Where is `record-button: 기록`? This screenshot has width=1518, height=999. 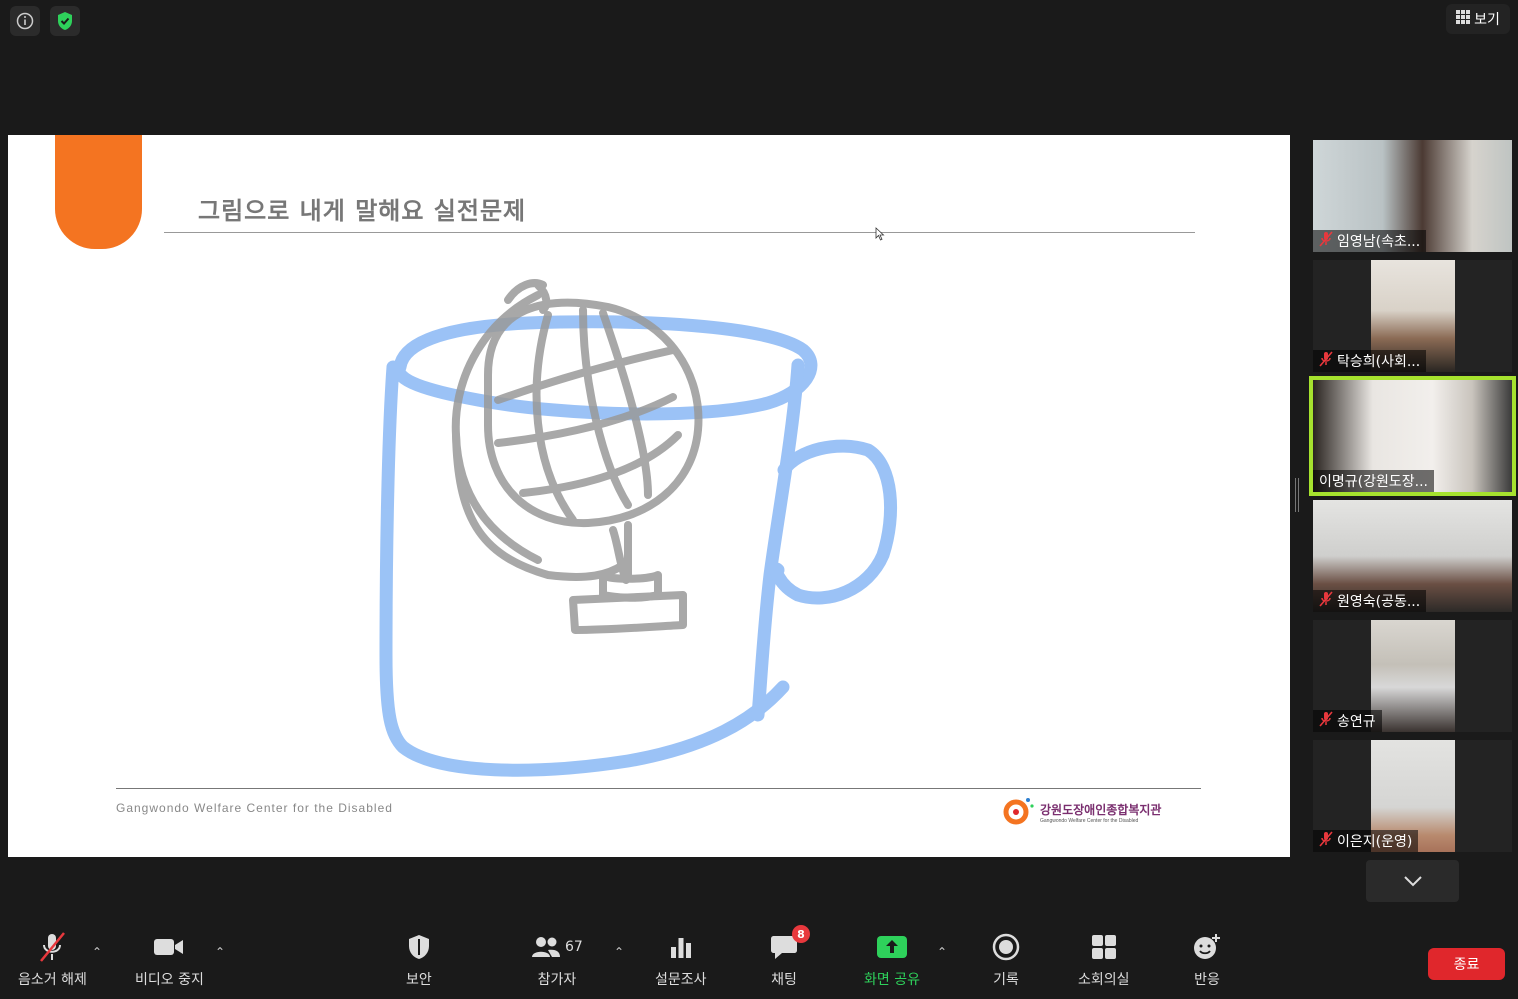
record-button: 기록 is located at coordinates (1006, 960).